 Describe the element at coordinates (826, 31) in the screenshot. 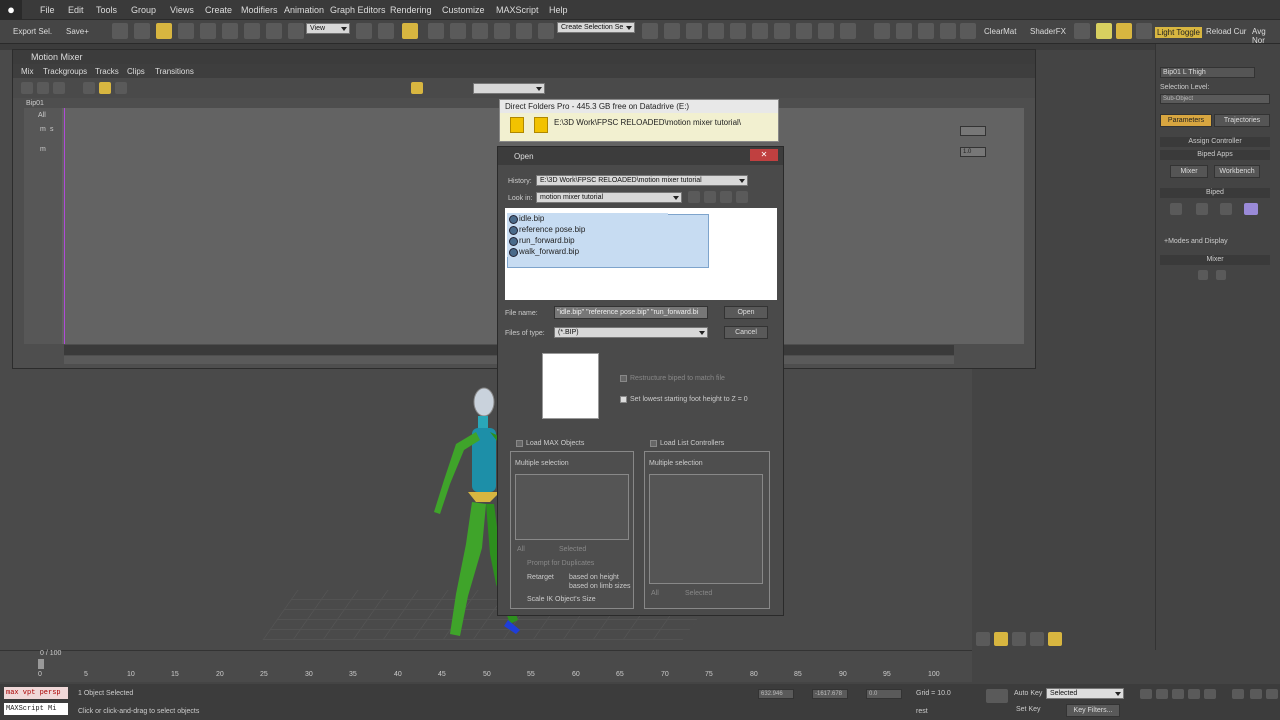

I see `render-production-icon` at that location.